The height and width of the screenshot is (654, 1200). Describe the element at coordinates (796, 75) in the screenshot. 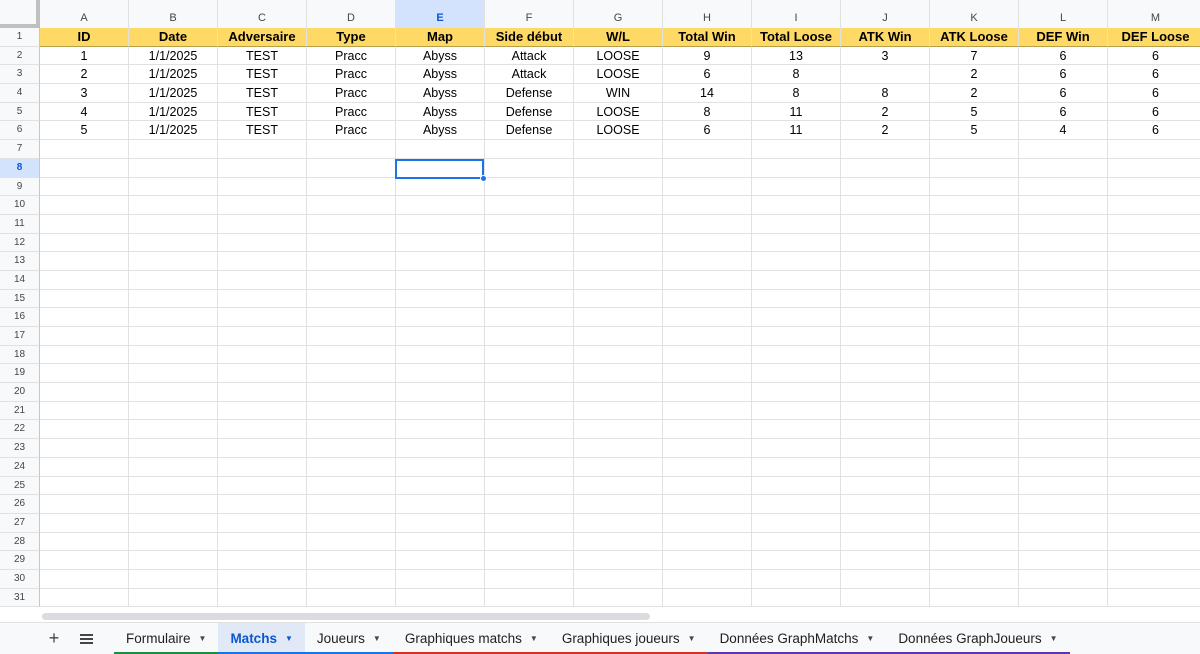

I see `data-cell: 8` at that location.